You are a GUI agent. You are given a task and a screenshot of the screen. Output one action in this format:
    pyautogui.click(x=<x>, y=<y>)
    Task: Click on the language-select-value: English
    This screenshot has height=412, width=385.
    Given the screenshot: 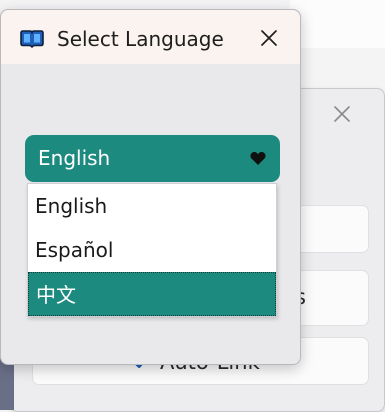 What is the action you would take?
    pyautogui.click(x=74, y=158)
    